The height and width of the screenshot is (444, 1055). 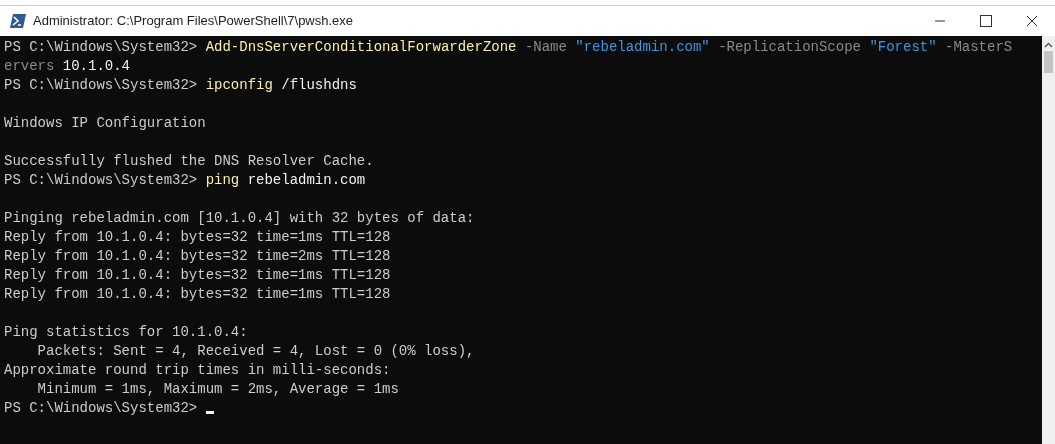 What do you see at coordinates (986, 21) in the screenshot?
I see `maximize-icon` at bounding box center [986, 21].